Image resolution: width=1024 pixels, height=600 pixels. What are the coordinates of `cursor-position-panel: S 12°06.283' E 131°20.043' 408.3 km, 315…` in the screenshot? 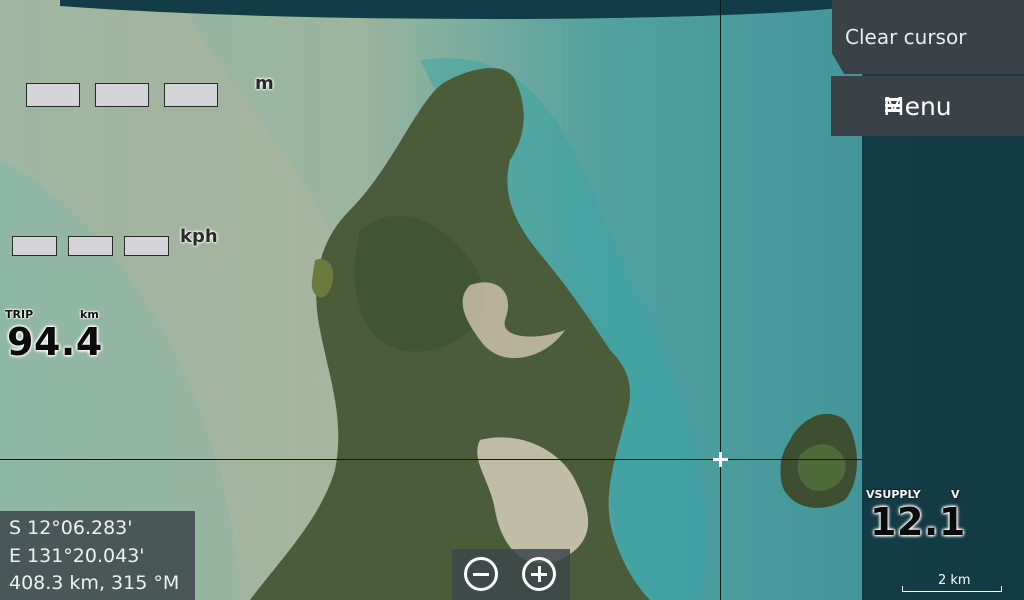 It's located at (97, 555).